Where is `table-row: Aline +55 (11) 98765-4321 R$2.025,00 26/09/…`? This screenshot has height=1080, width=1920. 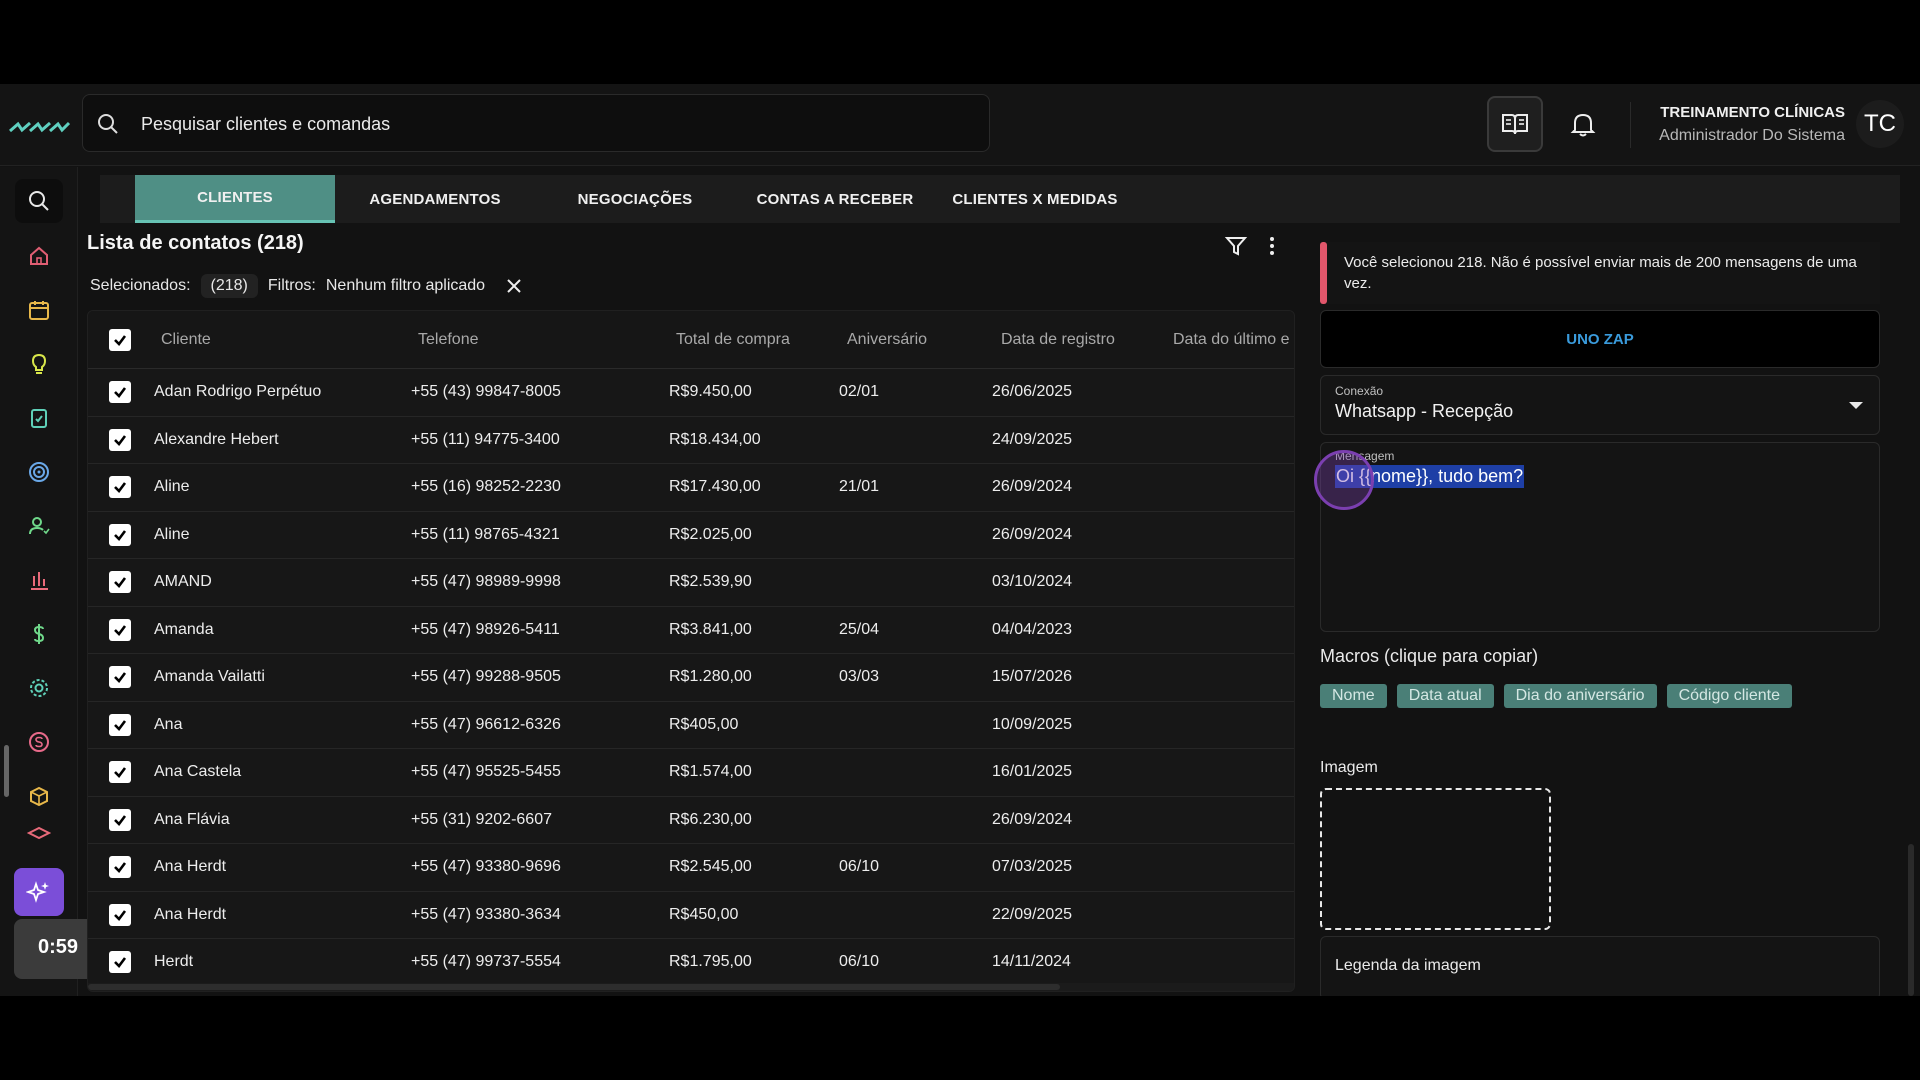
table-row: Aline +55 (11) 98765-4321 R$2.025,00 26/09/… is located at coordinates (691, 535).